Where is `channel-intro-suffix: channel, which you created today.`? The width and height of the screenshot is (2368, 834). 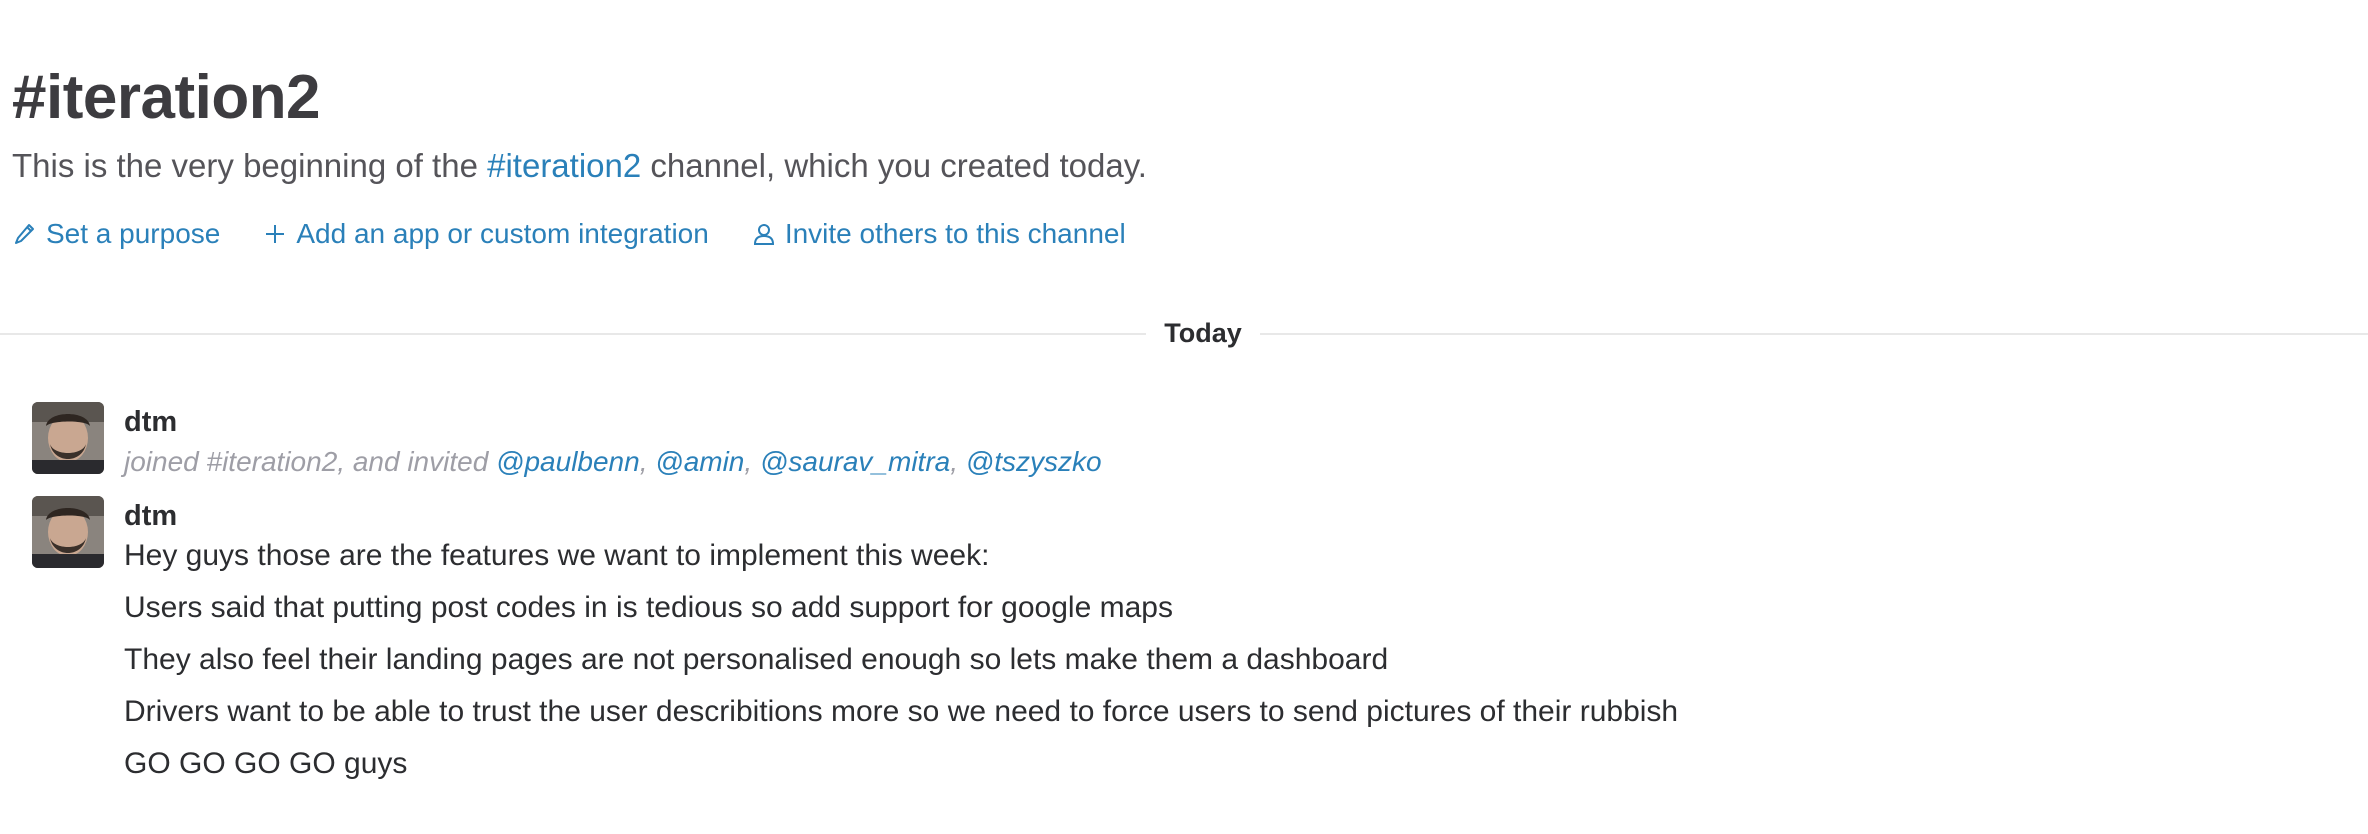
channel-intro-suffix: channel, which you created today. is located at coordinates (894, 165).